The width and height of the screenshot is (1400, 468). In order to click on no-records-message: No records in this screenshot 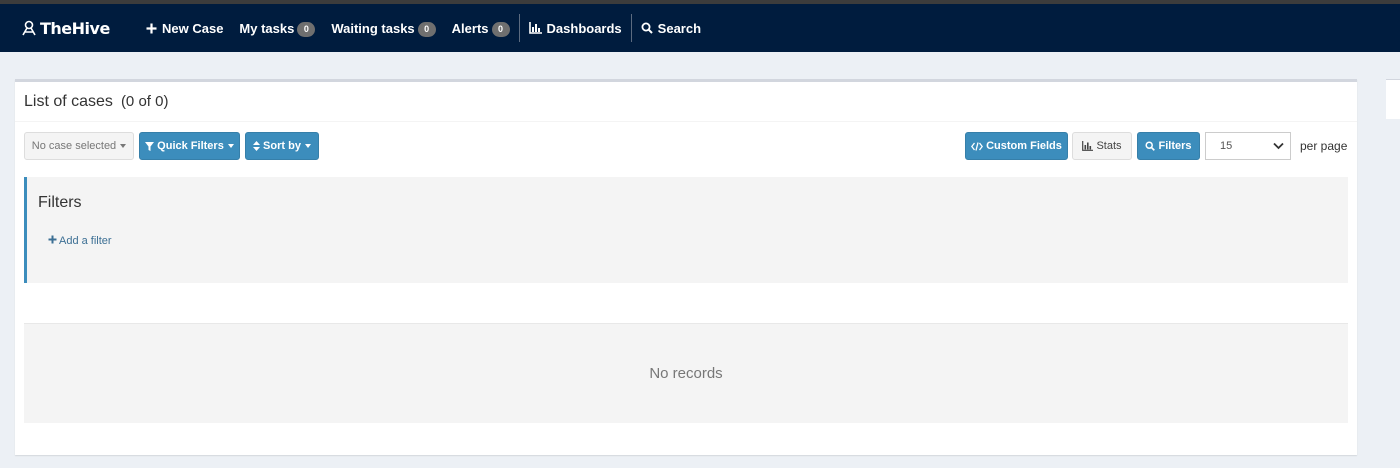, I will do `click(686, 373)`.